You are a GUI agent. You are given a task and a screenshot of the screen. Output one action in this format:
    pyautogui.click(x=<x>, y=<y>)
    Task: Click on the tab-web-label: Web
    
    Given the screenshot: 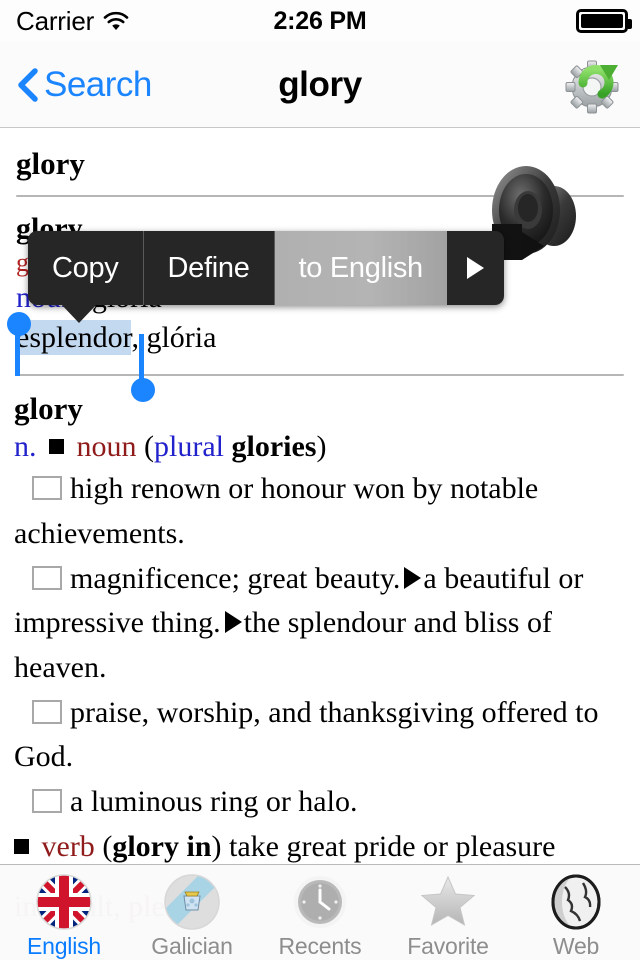 What is the action you would take?
    pyautogui.click(x=576, y=946)
    